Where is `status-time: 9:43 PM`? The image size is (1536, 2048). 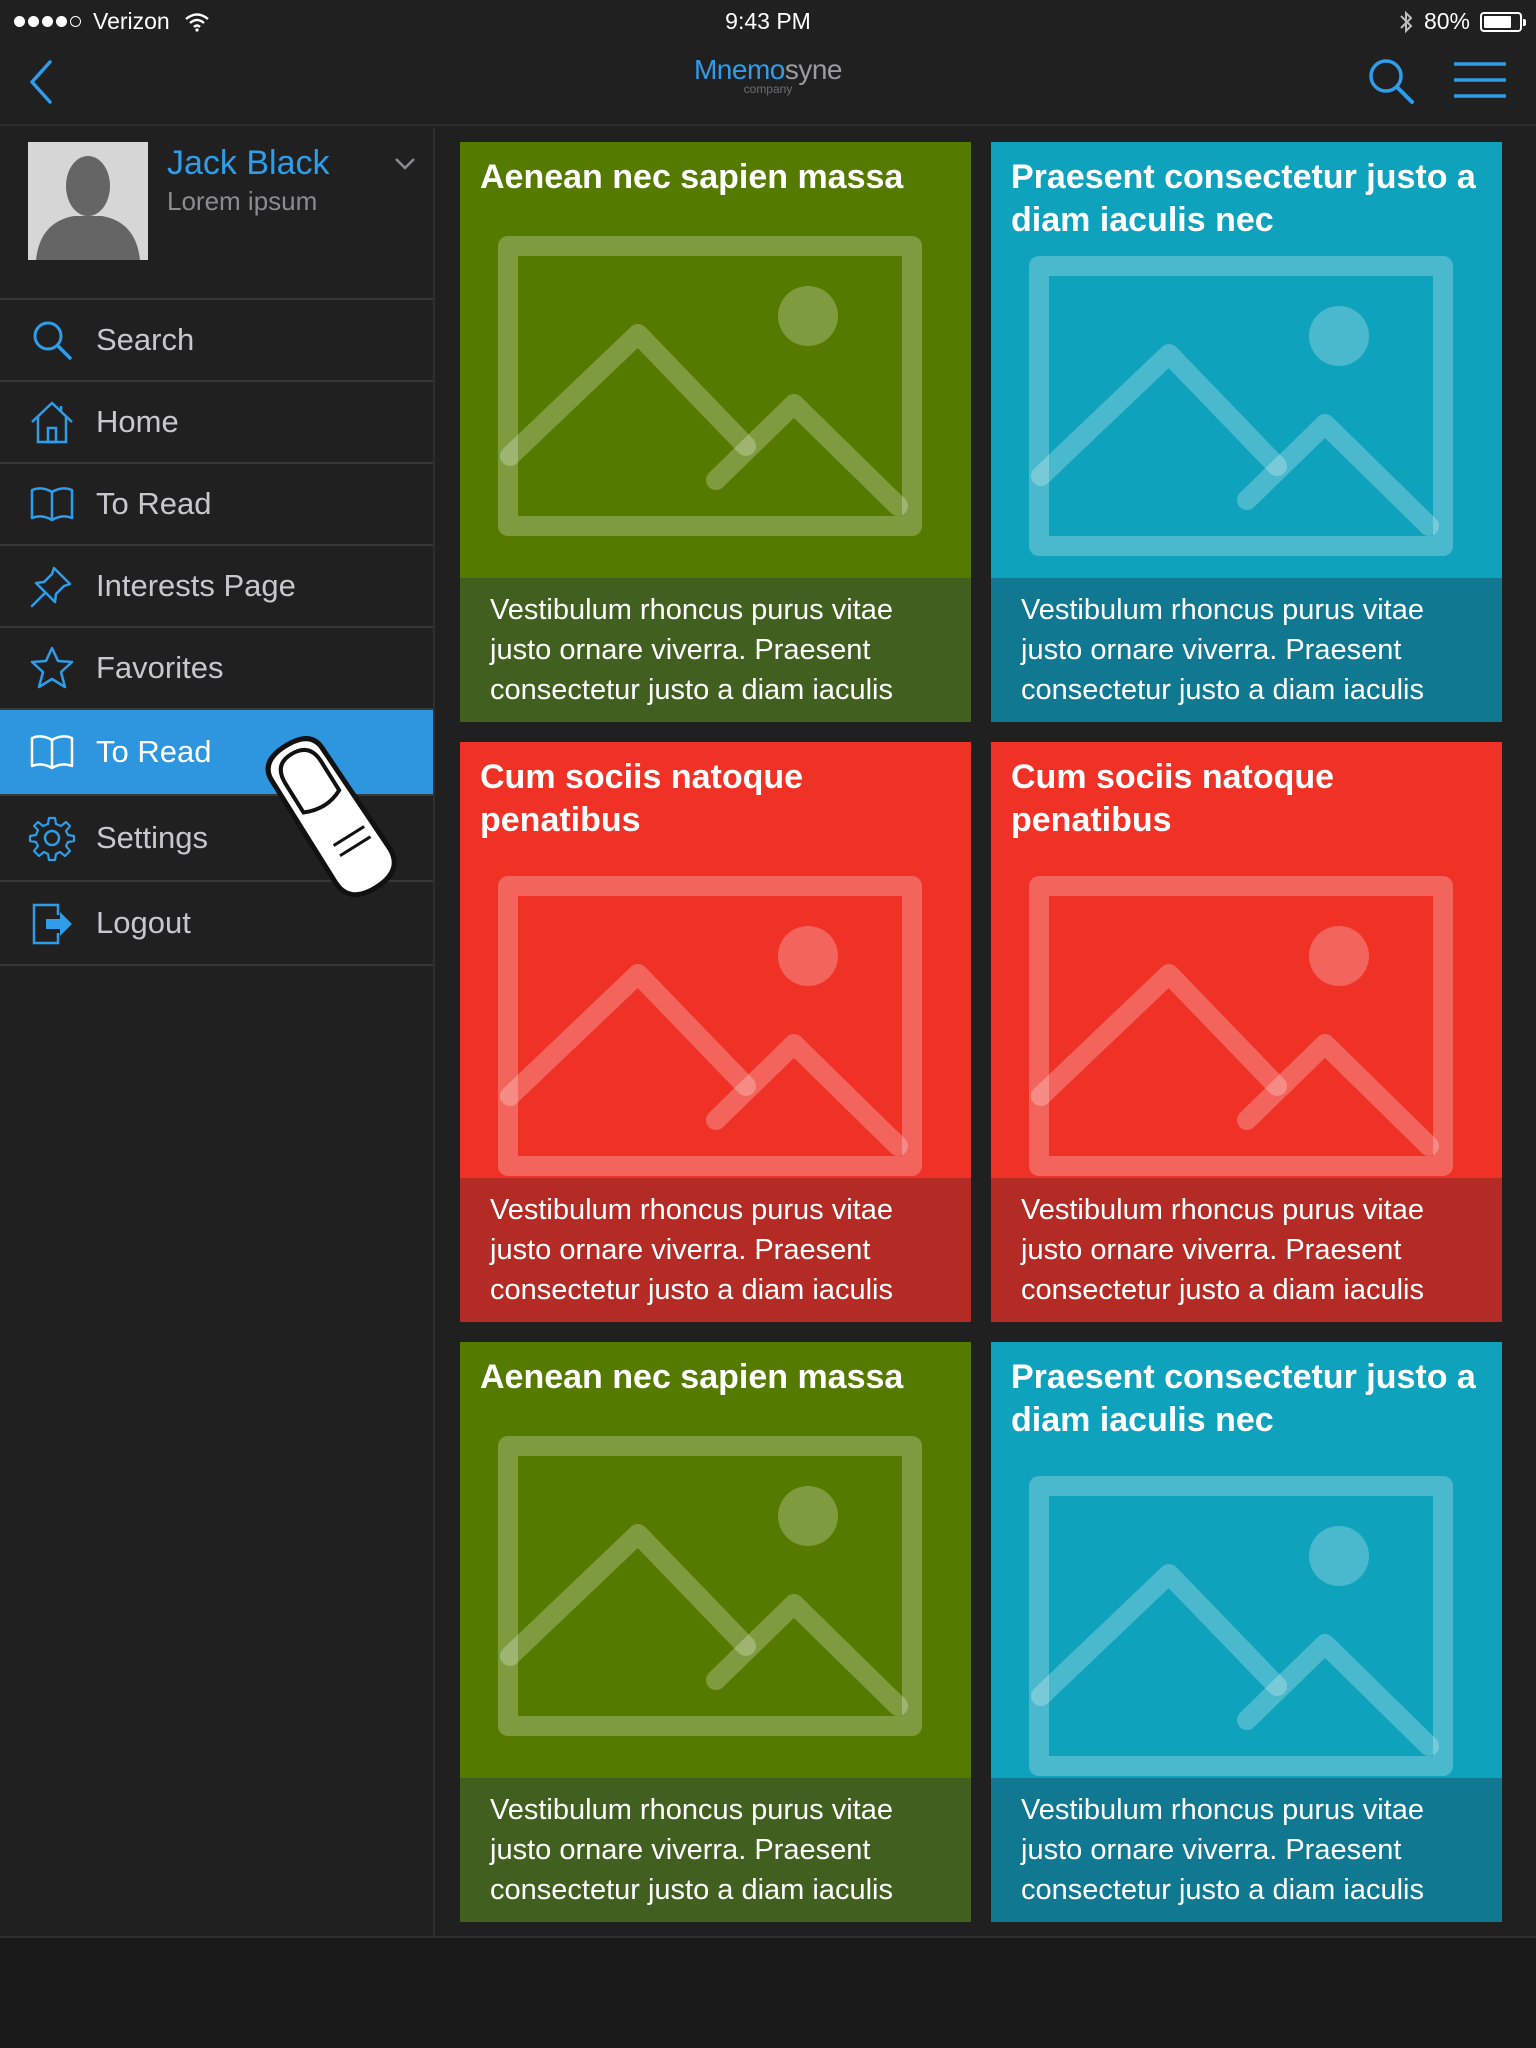
status-time: 9:43 PM is located at coordinates (768, 21).